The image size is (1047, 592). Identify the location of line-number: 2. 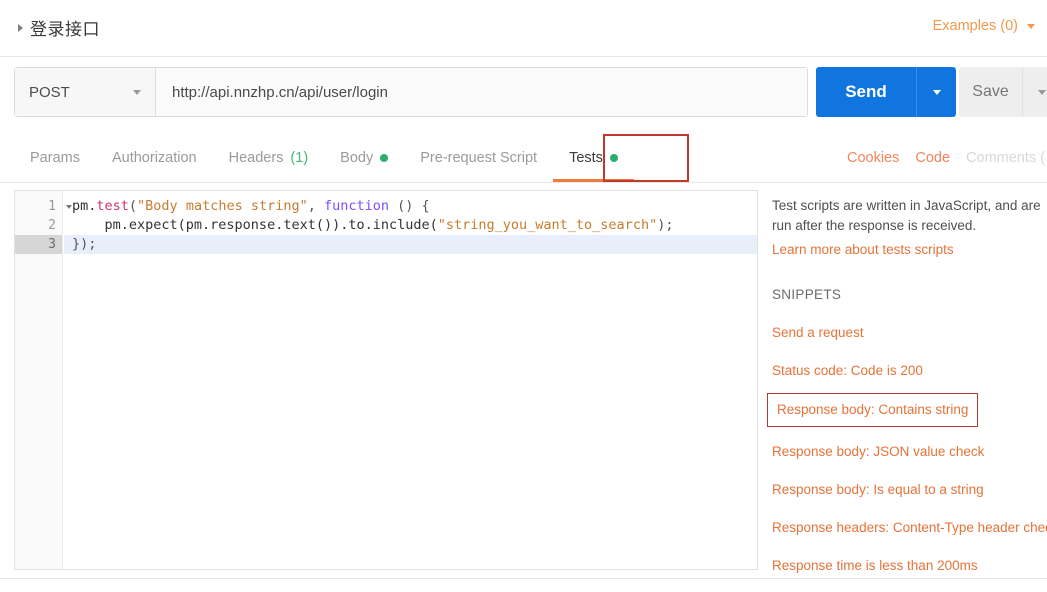
(38, 225).